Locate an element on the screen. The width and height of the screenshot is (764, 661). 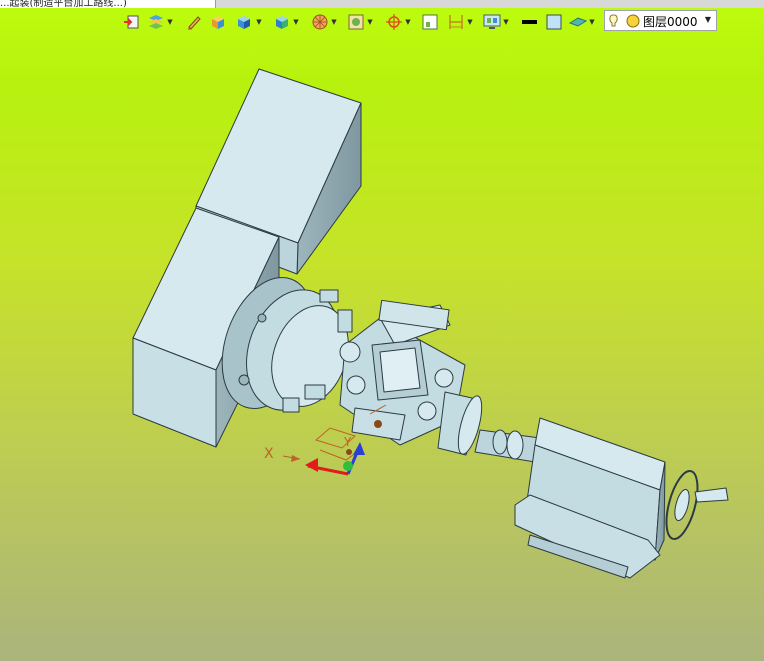
spindle-shaft is located at coordinates (489, 427).